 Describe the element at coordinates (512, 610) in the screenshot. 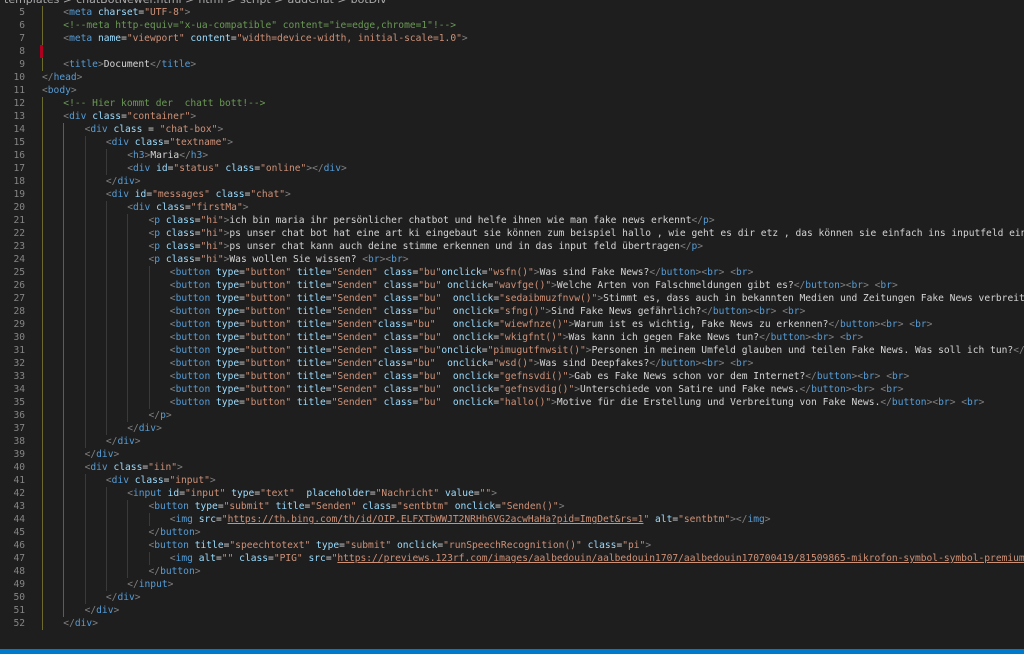

I see `code-line: 51 </div>` at that location.